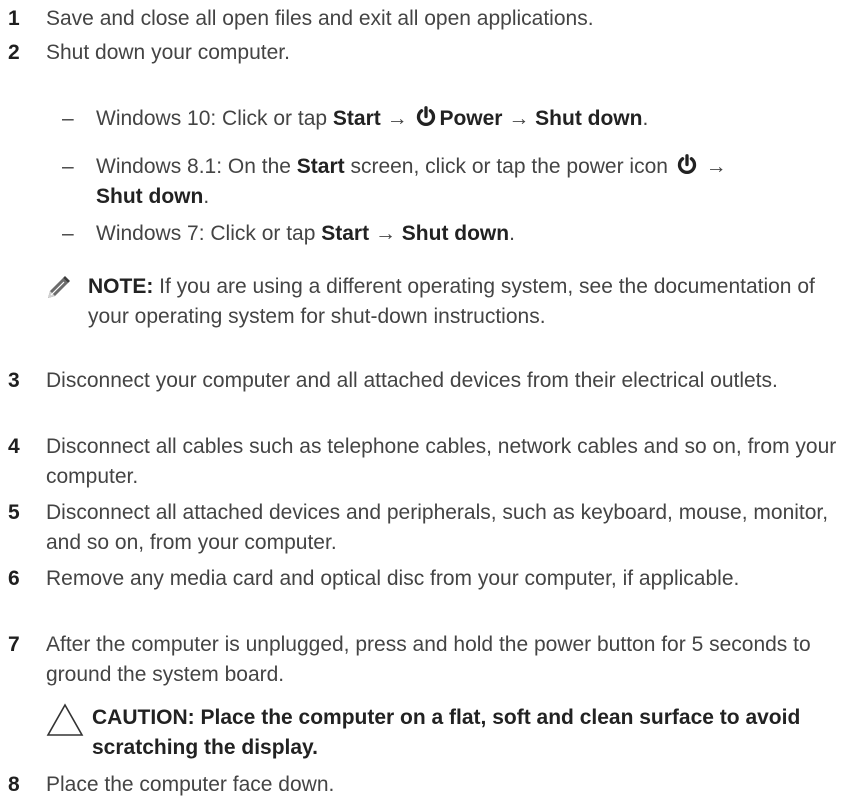  Describe the element at coordinates (14, 52) in the screenshot. I see `step-number: 2` at that location.